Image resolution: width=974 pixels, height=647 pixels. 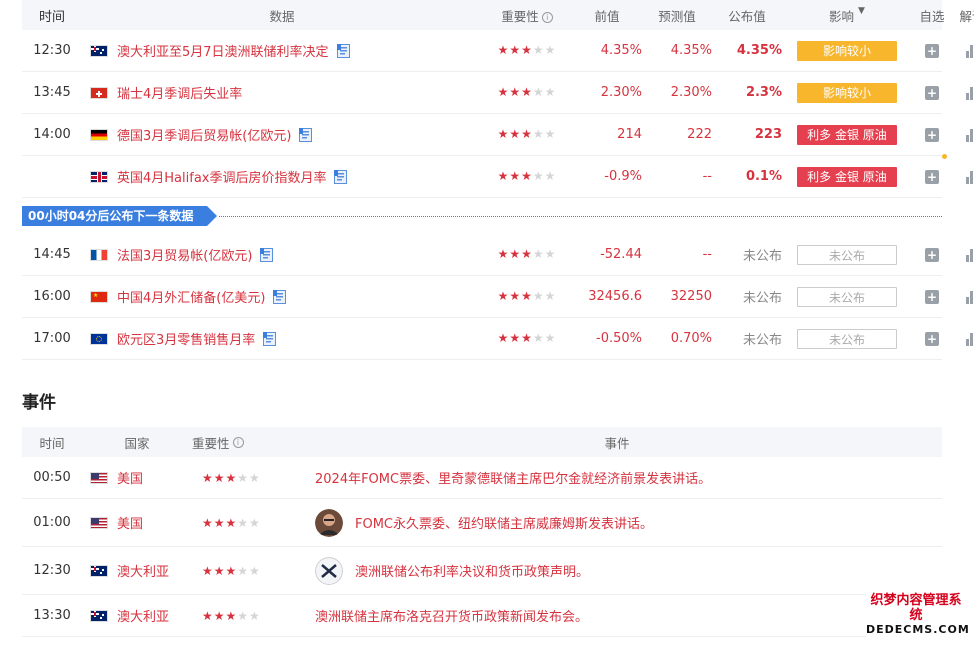 I want to click on col-effect: 影响 ▼, so click(x=847, y=15).